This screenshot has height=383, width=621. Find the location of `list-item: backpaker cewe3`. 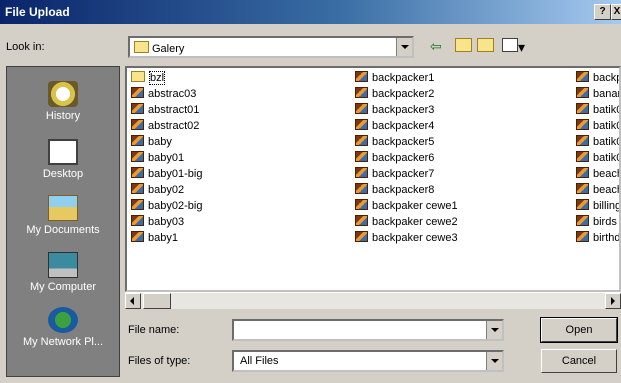

list-item: backpaker cewe3 is located at coordinates (406, 238).